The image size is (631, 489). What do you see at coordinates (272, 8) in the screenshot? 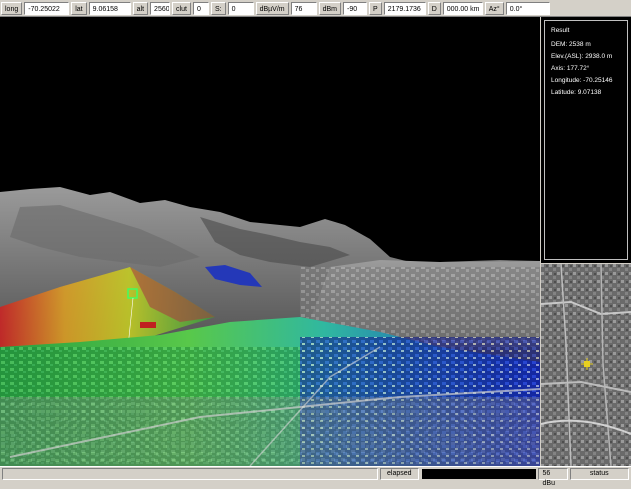
I see `dbuvm-label: dBµV/m` at bounding box center [272, 8].